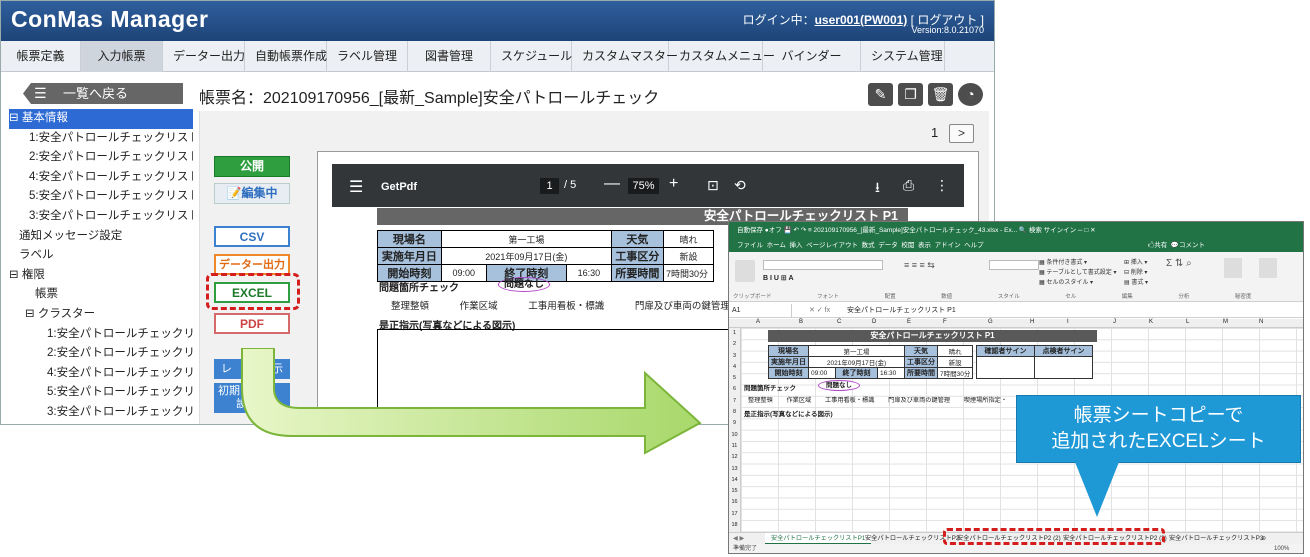  I want to click on sensitivity-icon, so click(1268, 268).